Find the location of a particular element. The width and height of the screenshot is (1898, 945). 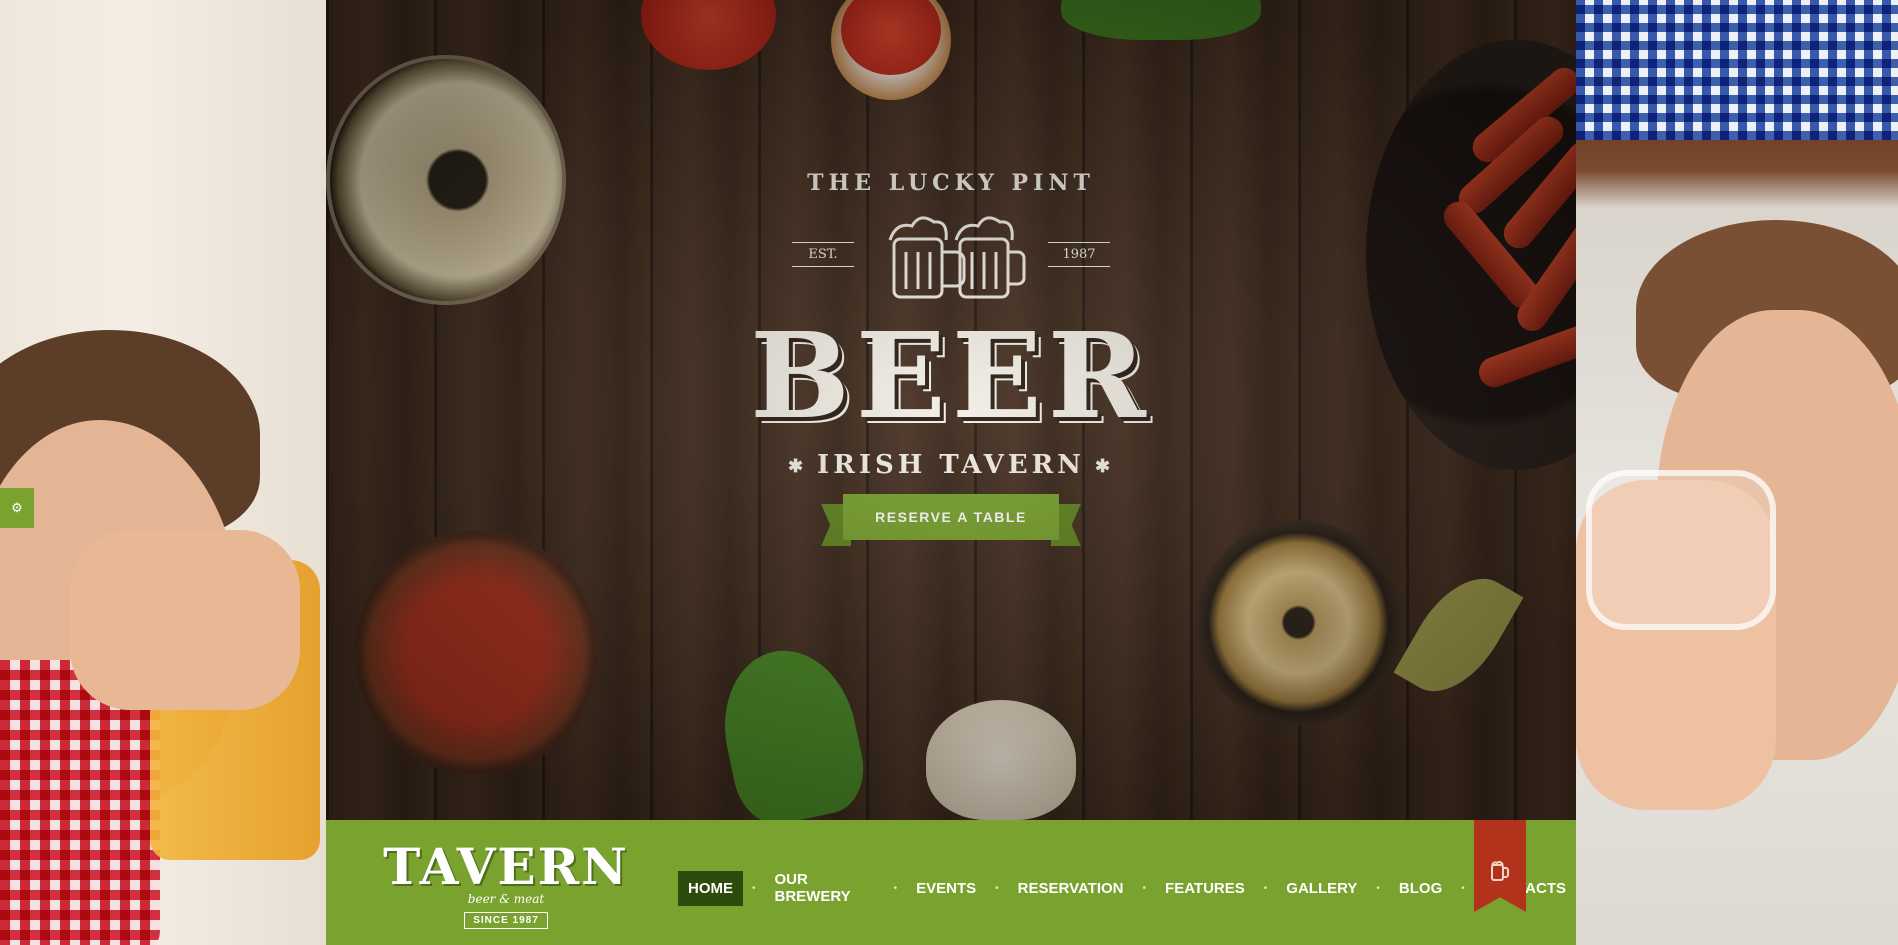

beer-mugs-icon is located at coordinates (957, 257).